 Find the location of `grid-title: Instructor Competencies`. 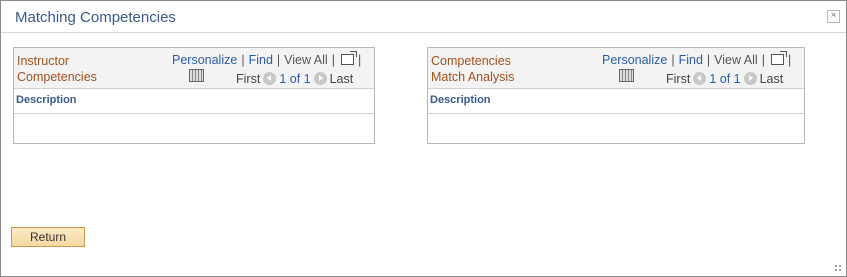

grid-title: Instructor Competencies is located at coordinates (57, 69).